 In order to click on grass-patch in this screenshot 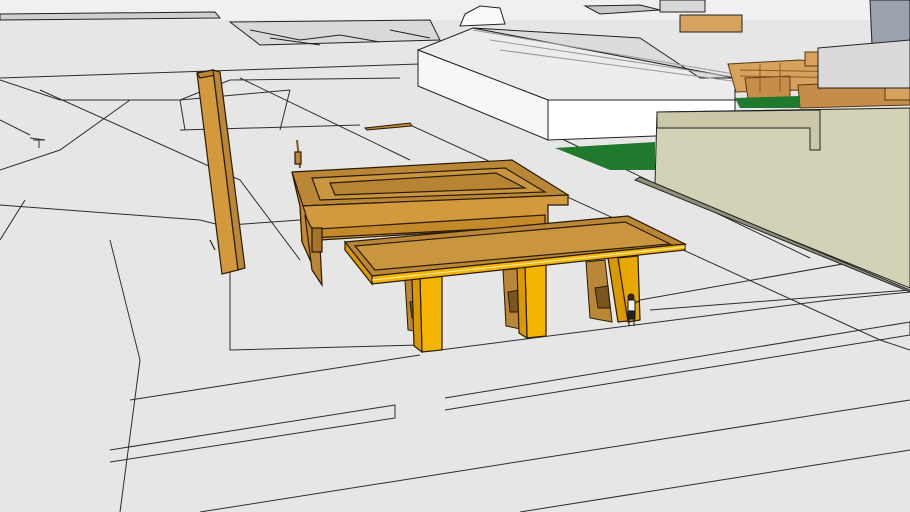, I will do `click(767, 102)`.